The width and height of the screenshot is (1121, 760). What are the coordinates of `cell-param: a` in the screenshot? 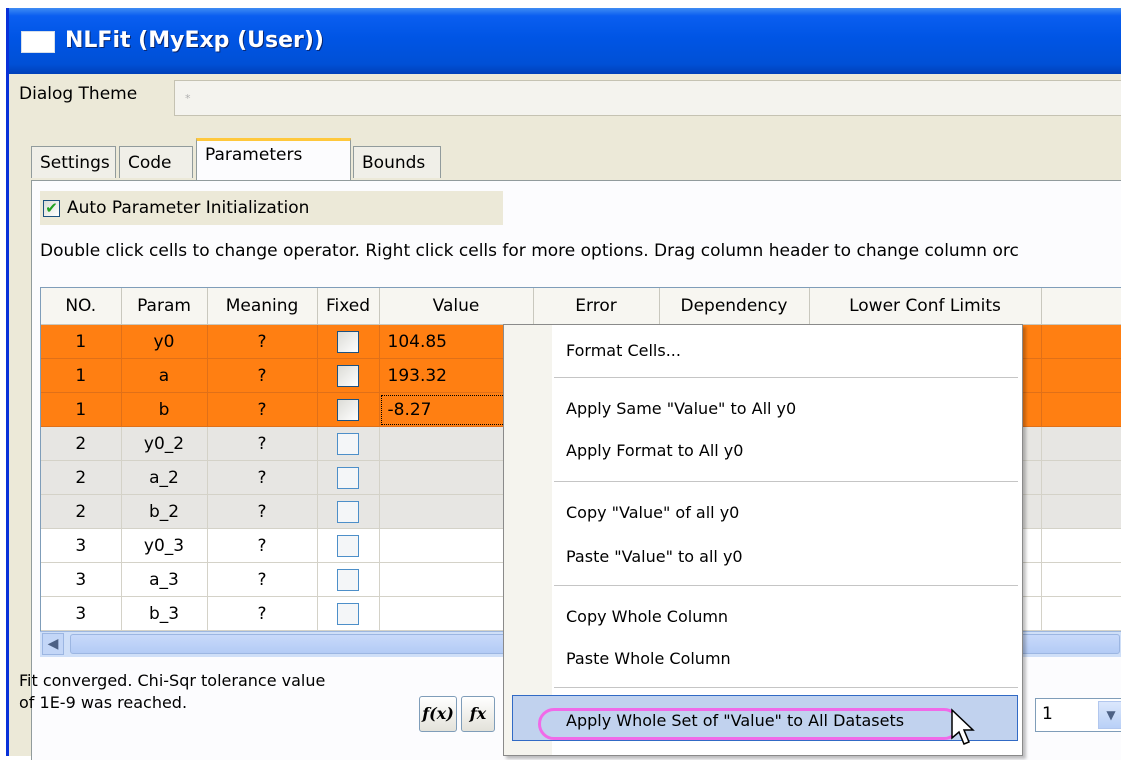 It's located at (164, 375).